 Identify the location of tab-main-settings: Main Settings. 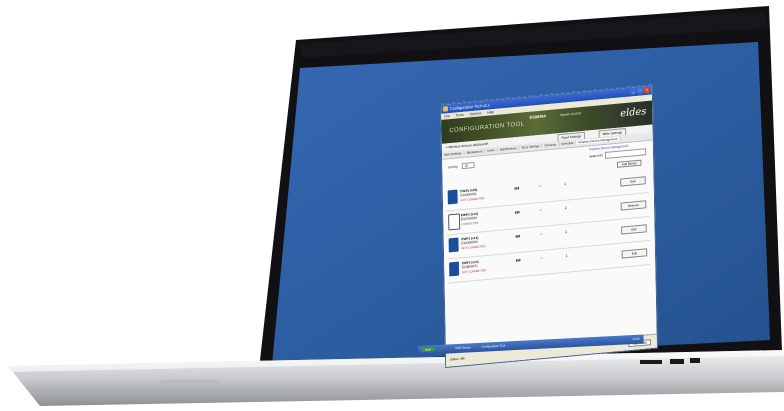
(453, 153).